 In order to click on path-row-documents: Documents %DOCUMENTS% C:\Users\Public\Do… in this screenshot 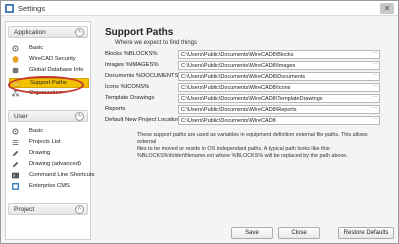, I will do `click(245, 76)`.